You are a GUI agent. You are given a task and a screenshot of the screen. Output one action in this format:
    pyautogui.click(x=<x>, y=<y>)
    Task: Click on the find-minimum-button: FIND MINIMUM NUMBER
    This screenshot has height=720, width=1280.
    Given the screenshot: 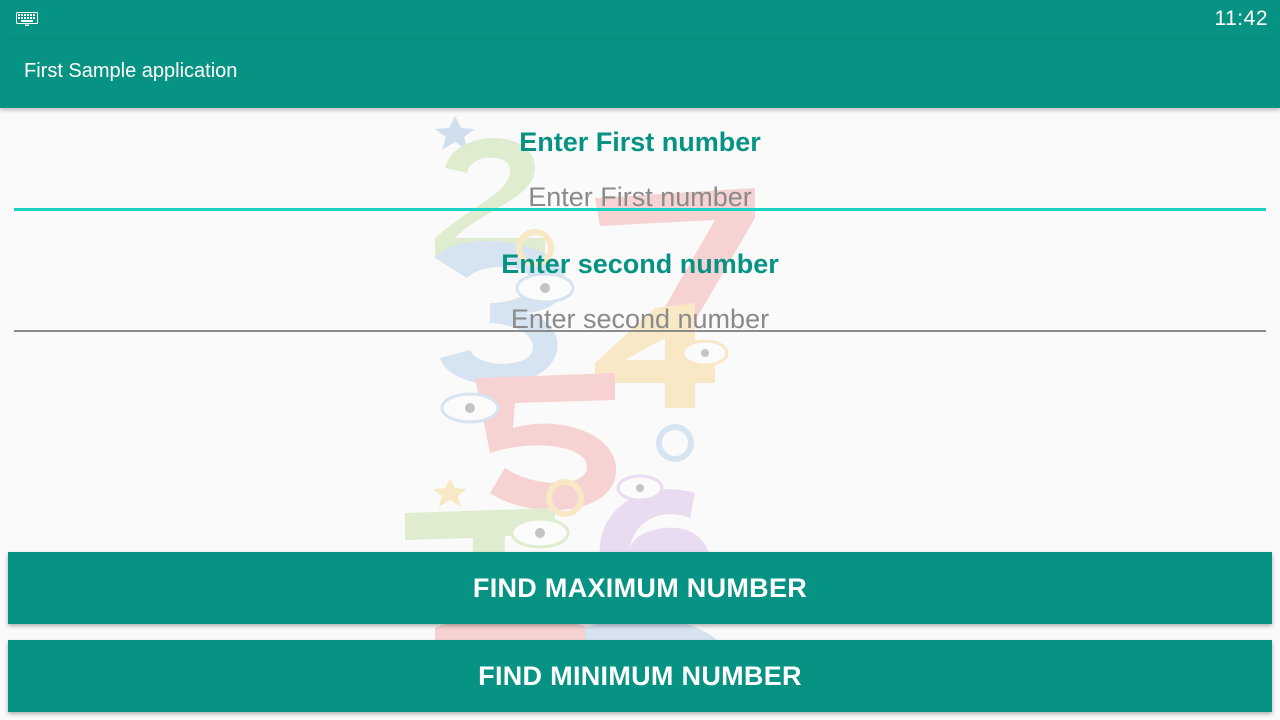 What is the action you would take?
    pyautogui.click(x=640, y=676)
    